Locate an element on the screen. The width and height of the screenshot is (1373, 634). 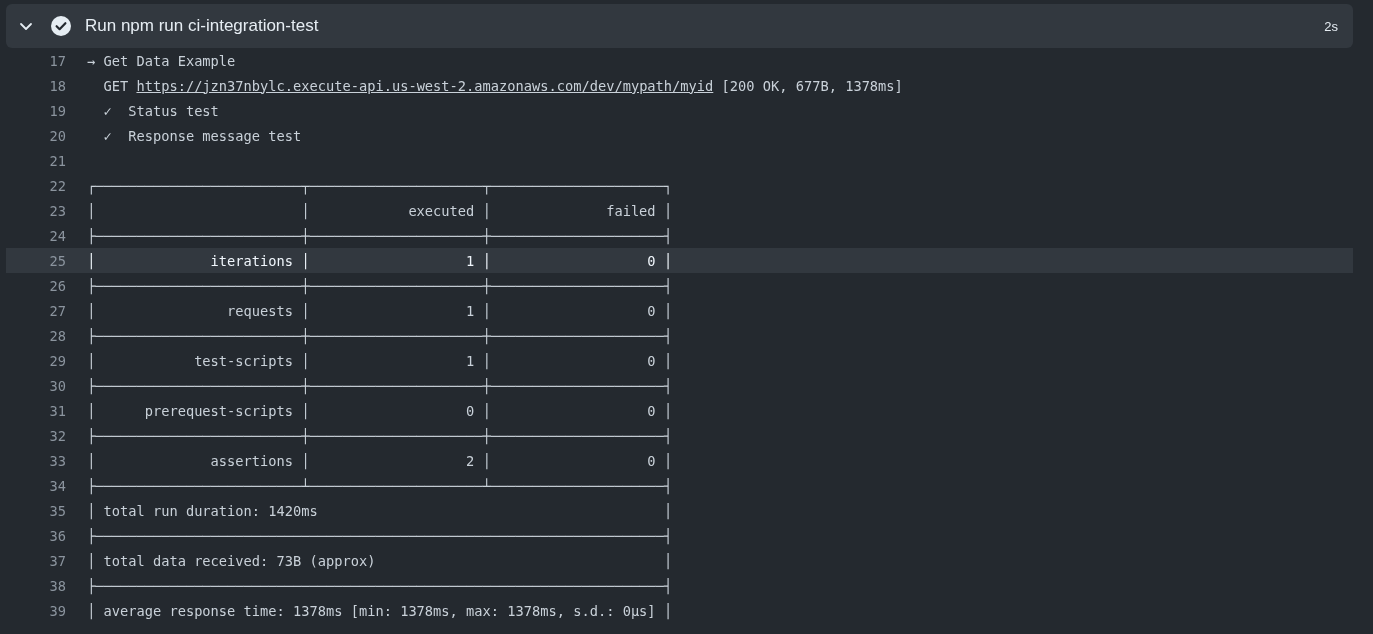
line-number: 23 is located at coordinates (36, 210).